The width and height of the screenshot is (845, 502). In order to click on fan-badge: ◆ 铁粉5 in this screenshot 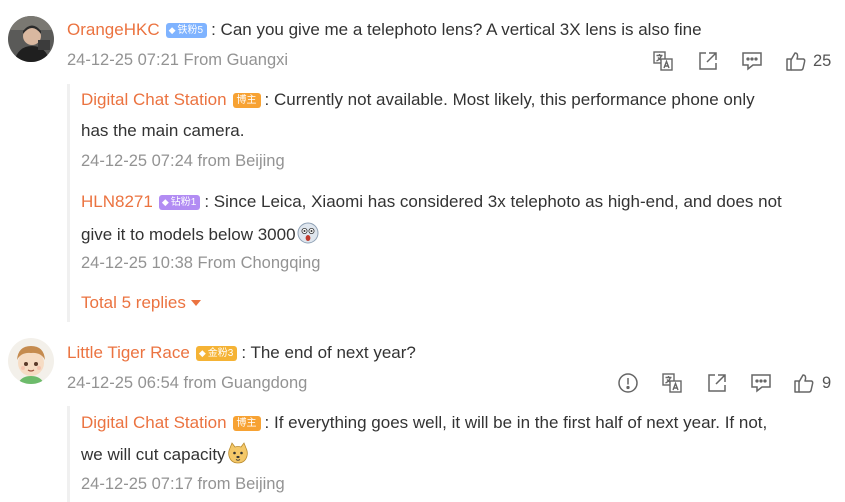, I will do `click(186, 30)`.